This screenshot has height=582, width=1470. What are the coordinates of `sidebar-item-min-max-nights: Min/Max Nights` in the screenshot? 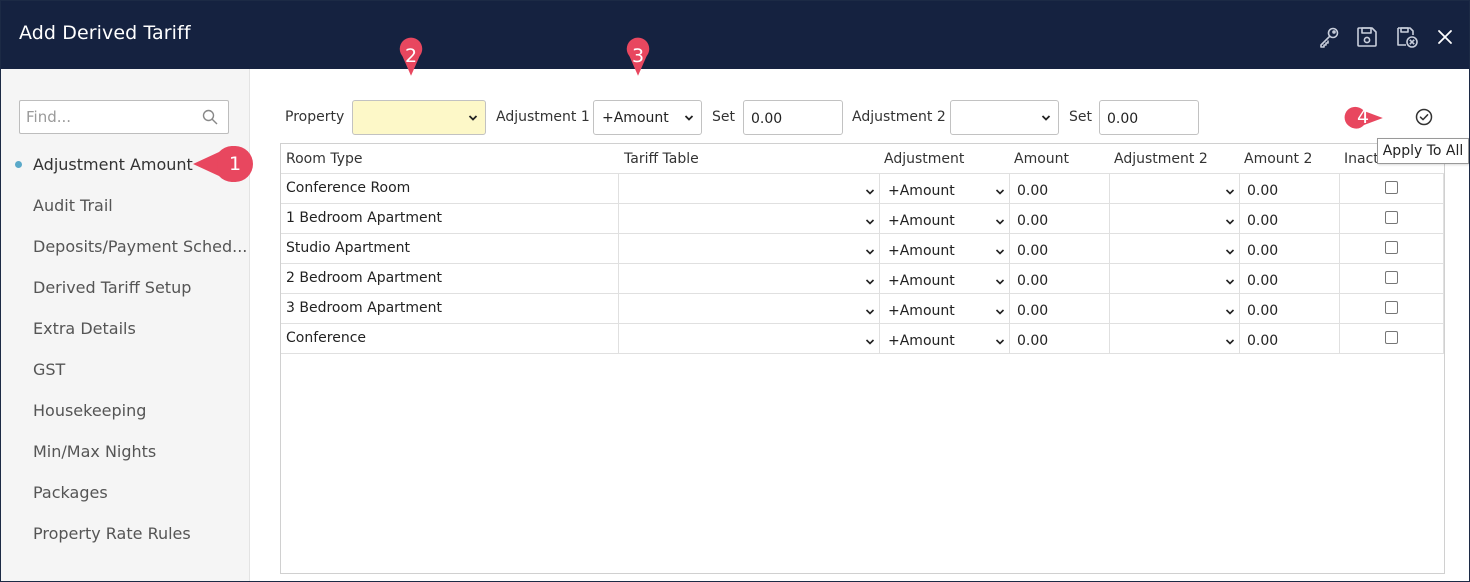 It's located at (125, 451).